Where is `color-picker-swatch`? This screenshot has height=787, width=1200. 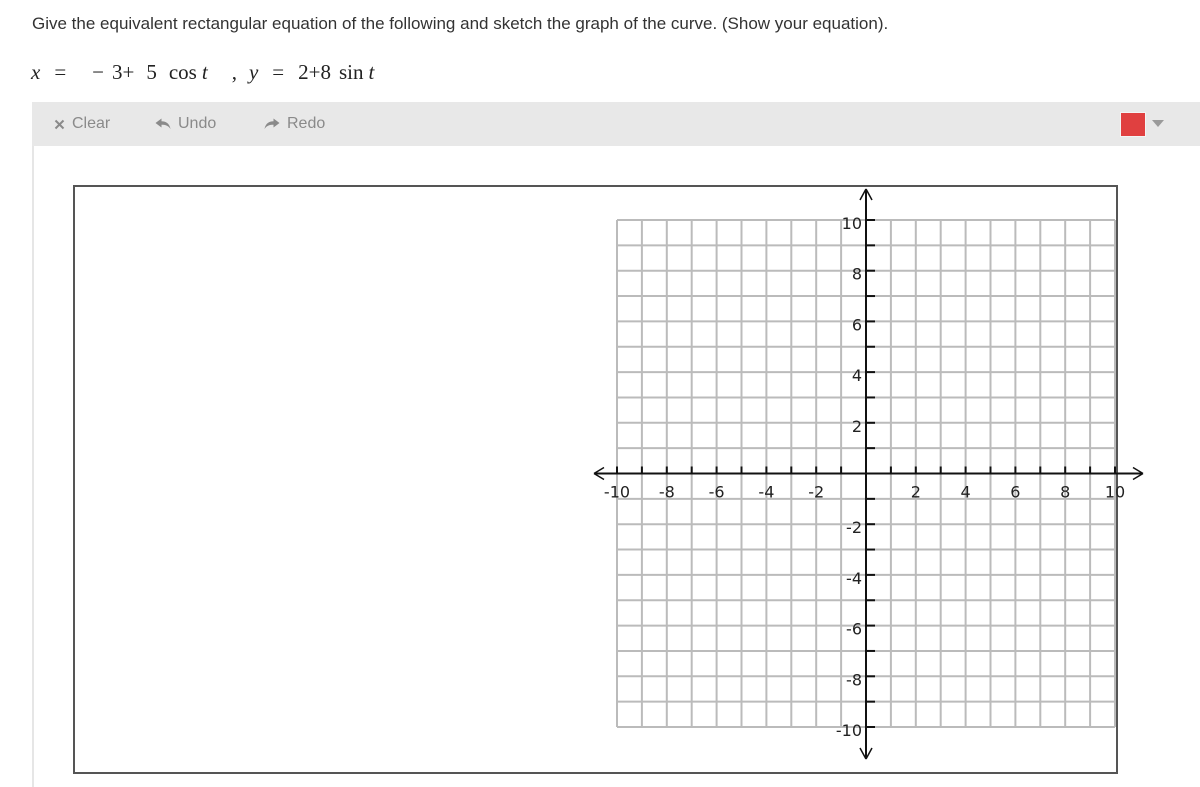 color-picker-swatch is located at coordinates (1133, 124).